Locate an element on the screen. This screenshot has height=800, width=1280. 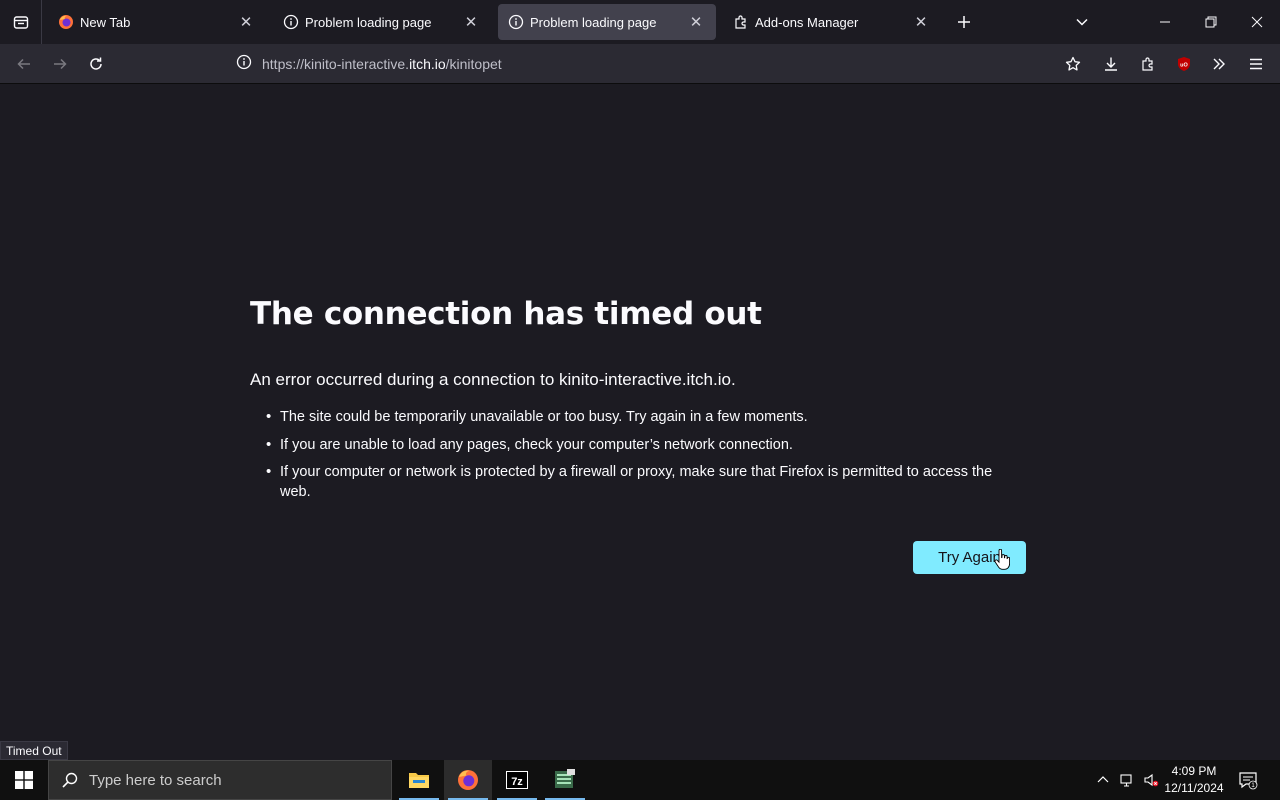
ublock-origin-button: uO is located at coordinates (1184, 64).